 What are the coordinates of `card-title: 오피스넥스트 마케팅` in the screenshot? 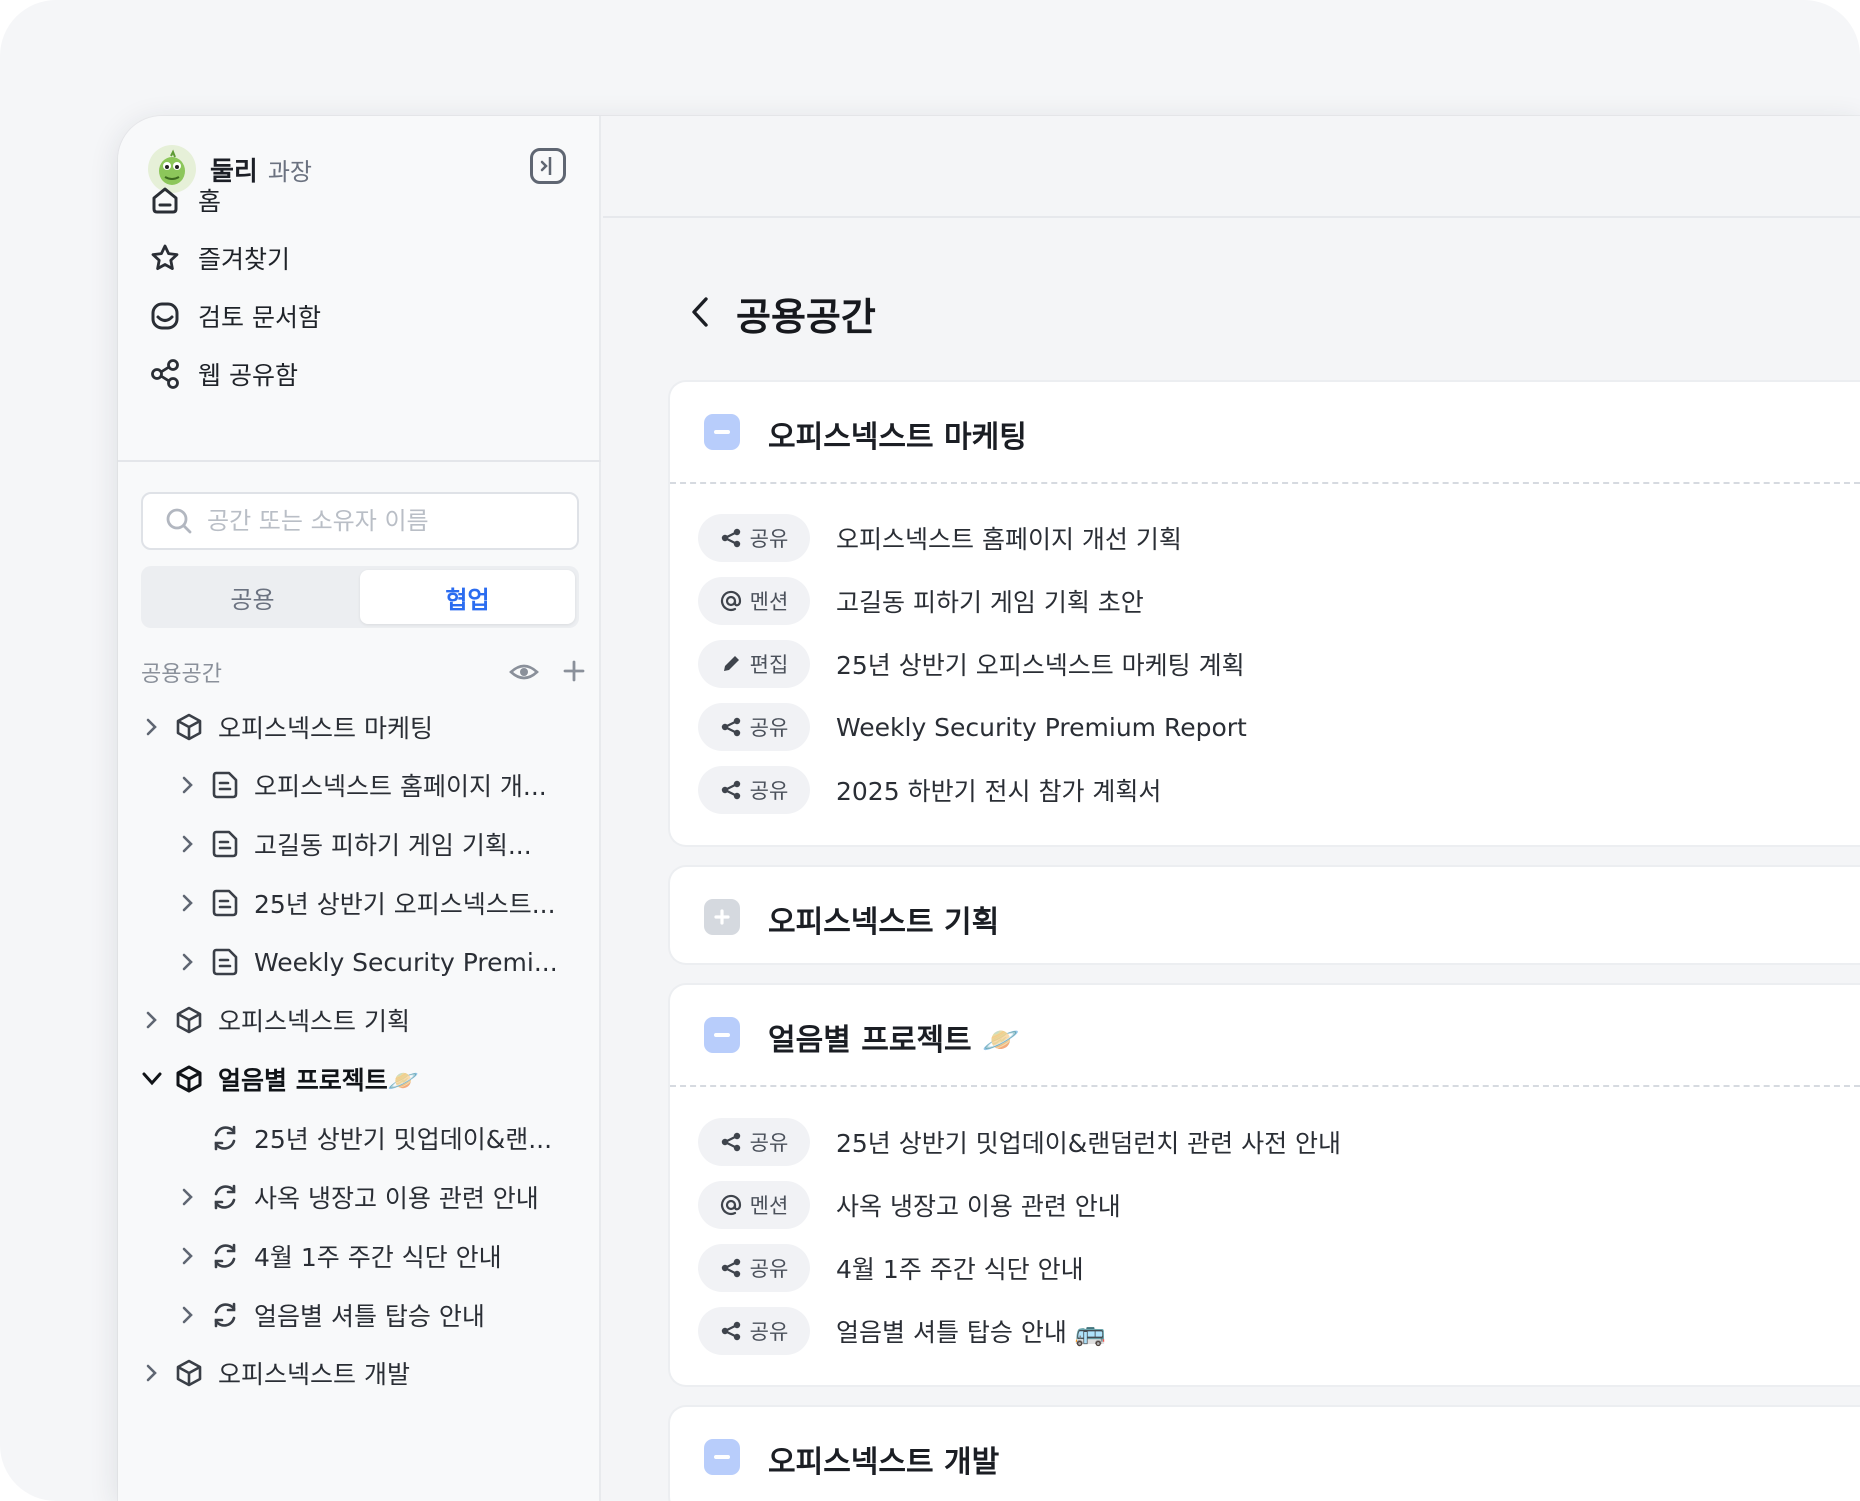 It's located at (897, 434).